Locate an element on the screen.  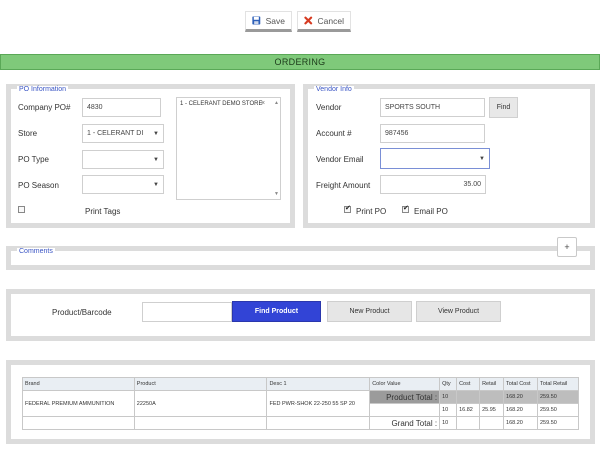
cell-total-cost: 168.20 is located at coordinates (520, 410).